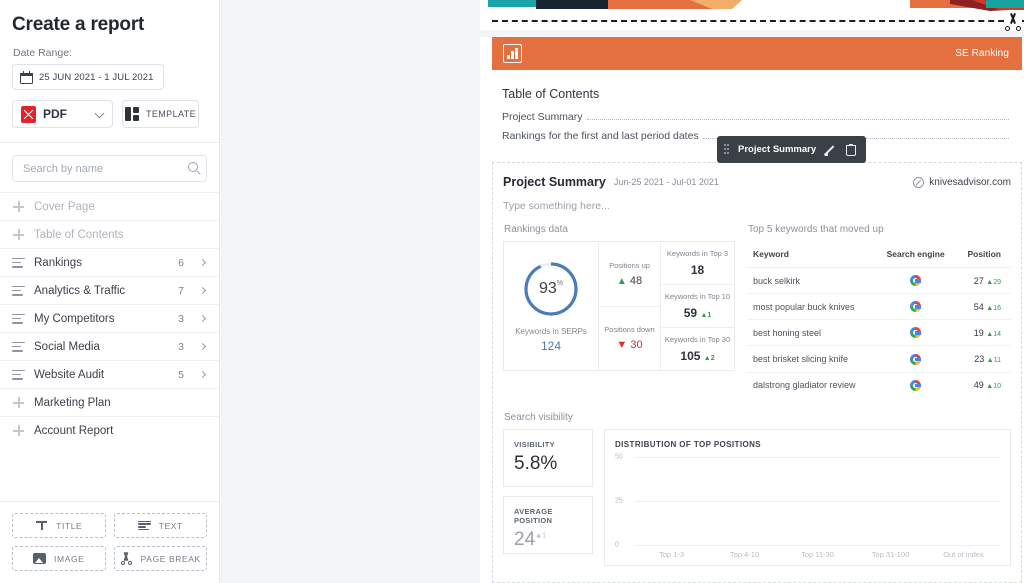  I want to click on sidebar-item-my-competitors: My Competitors 3, so click(109, 318).